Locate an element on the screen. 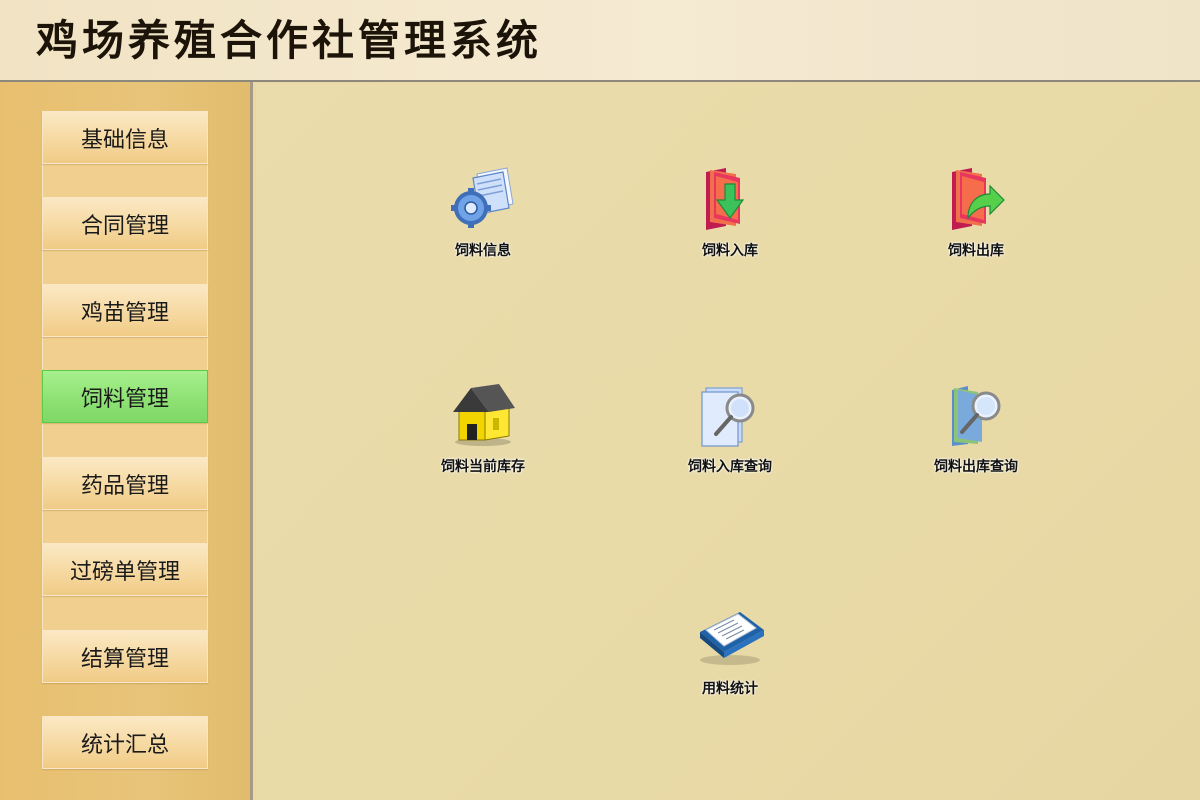 The height and width of the screenshot is (800, 1200). sidebar-item-label: 饲料管理 is located at coordinates (124, 399).